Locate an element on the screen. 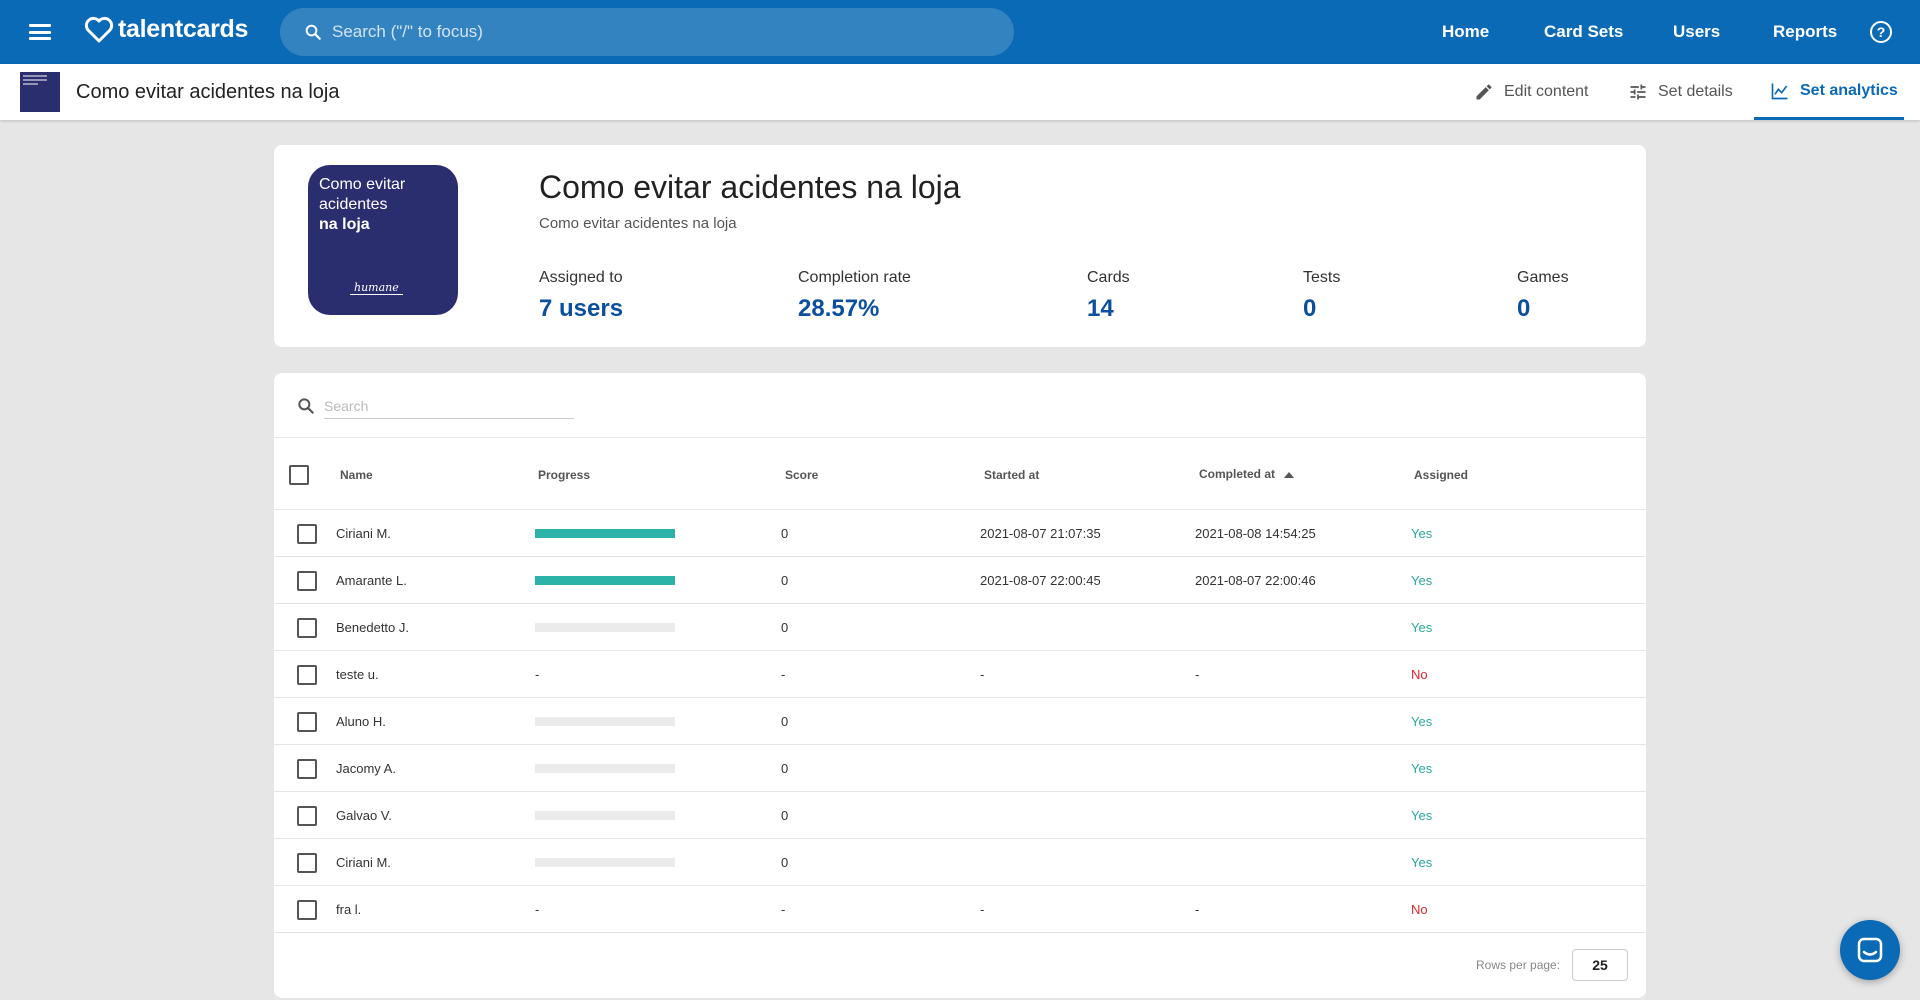 The image size is (1920, 1000). pencil-icon is located at coordinates (1484, 92).